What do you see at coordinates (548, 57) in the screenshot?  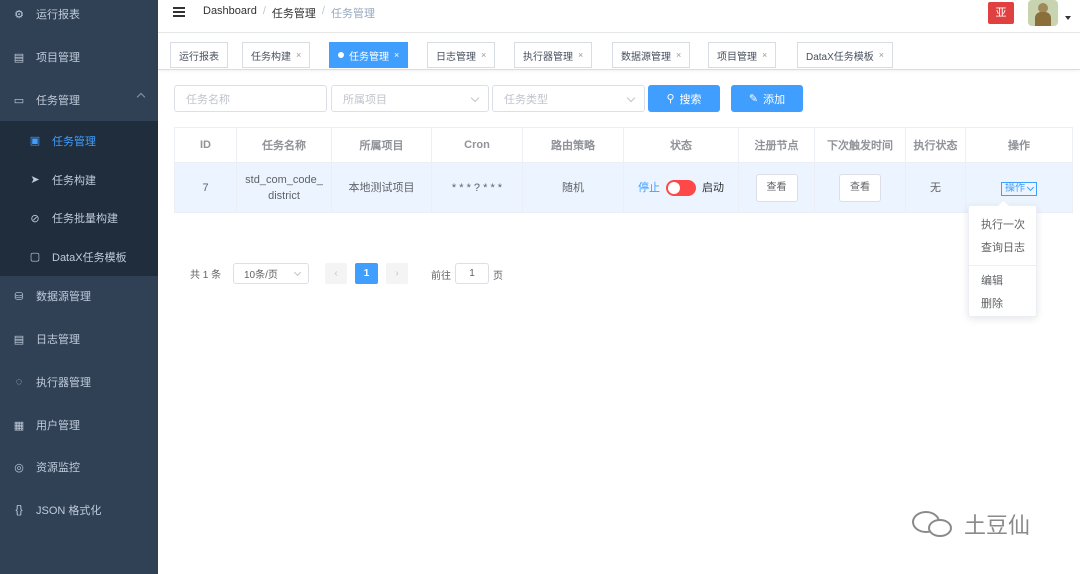 I see `tag-label: 执行器管理` at bounding box center [548, 57].